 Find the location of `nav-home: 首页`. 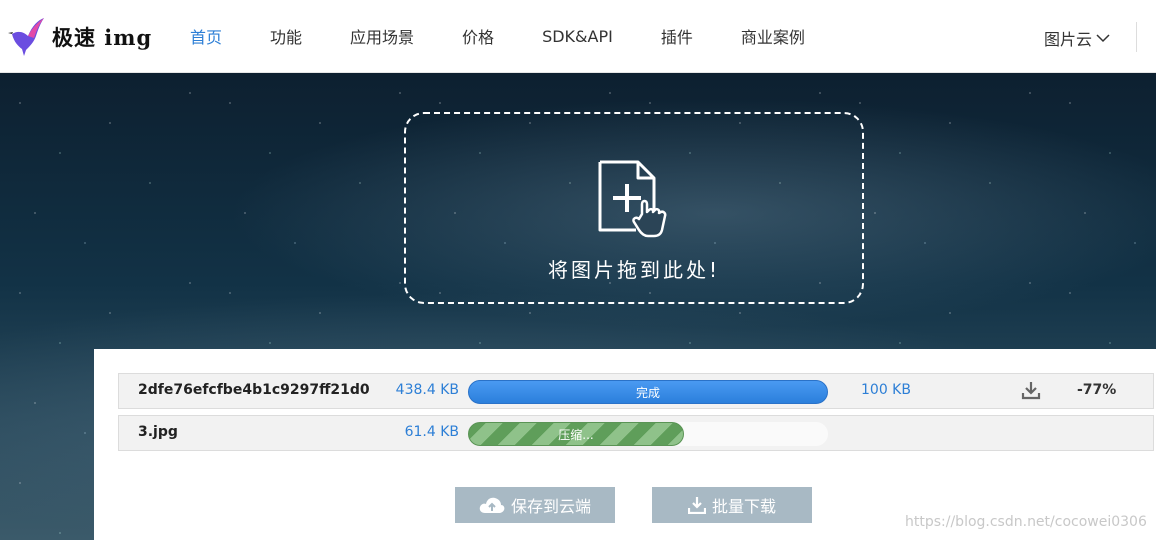

nav-home: 首页 is located at coordinates (206, 36).